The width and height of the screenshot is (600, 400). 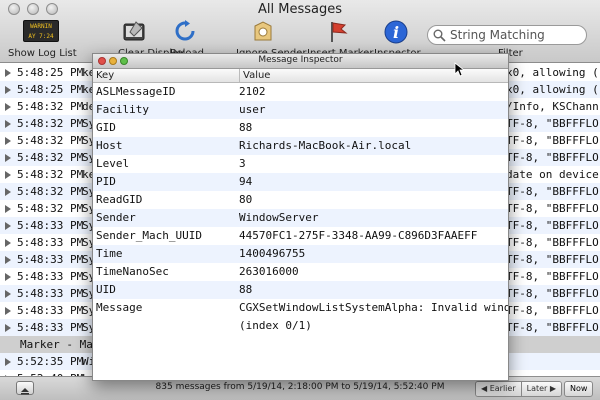 I want to click on inspector-row: Sender WindowServer, so click(x=300, y=218).